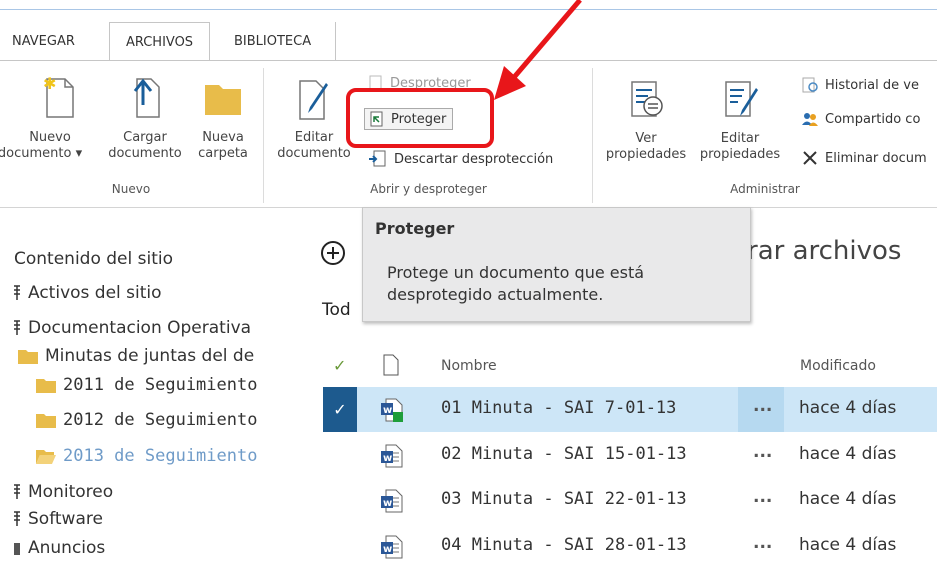 The width and height of the screenshot is (937, 569). I want to click on sidebar-item-activos: Activos del sitio, so click(87, 293).